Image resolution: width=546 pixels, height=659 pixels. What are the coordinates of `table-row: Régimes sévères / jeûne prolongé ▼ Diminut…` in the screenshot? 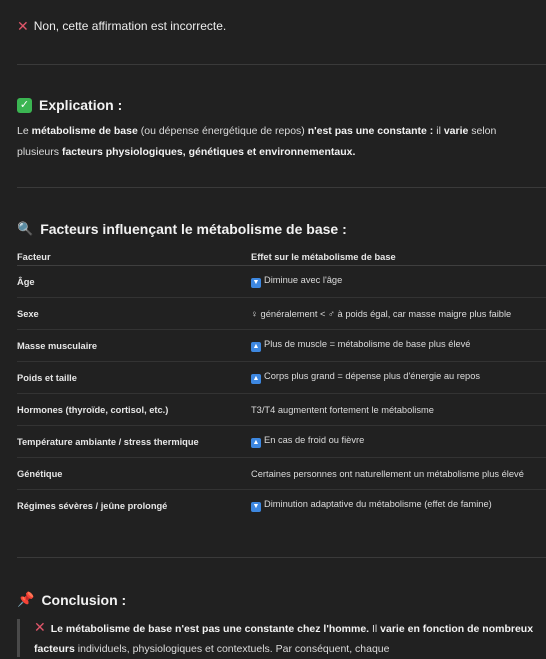 It's located at (281, 506).